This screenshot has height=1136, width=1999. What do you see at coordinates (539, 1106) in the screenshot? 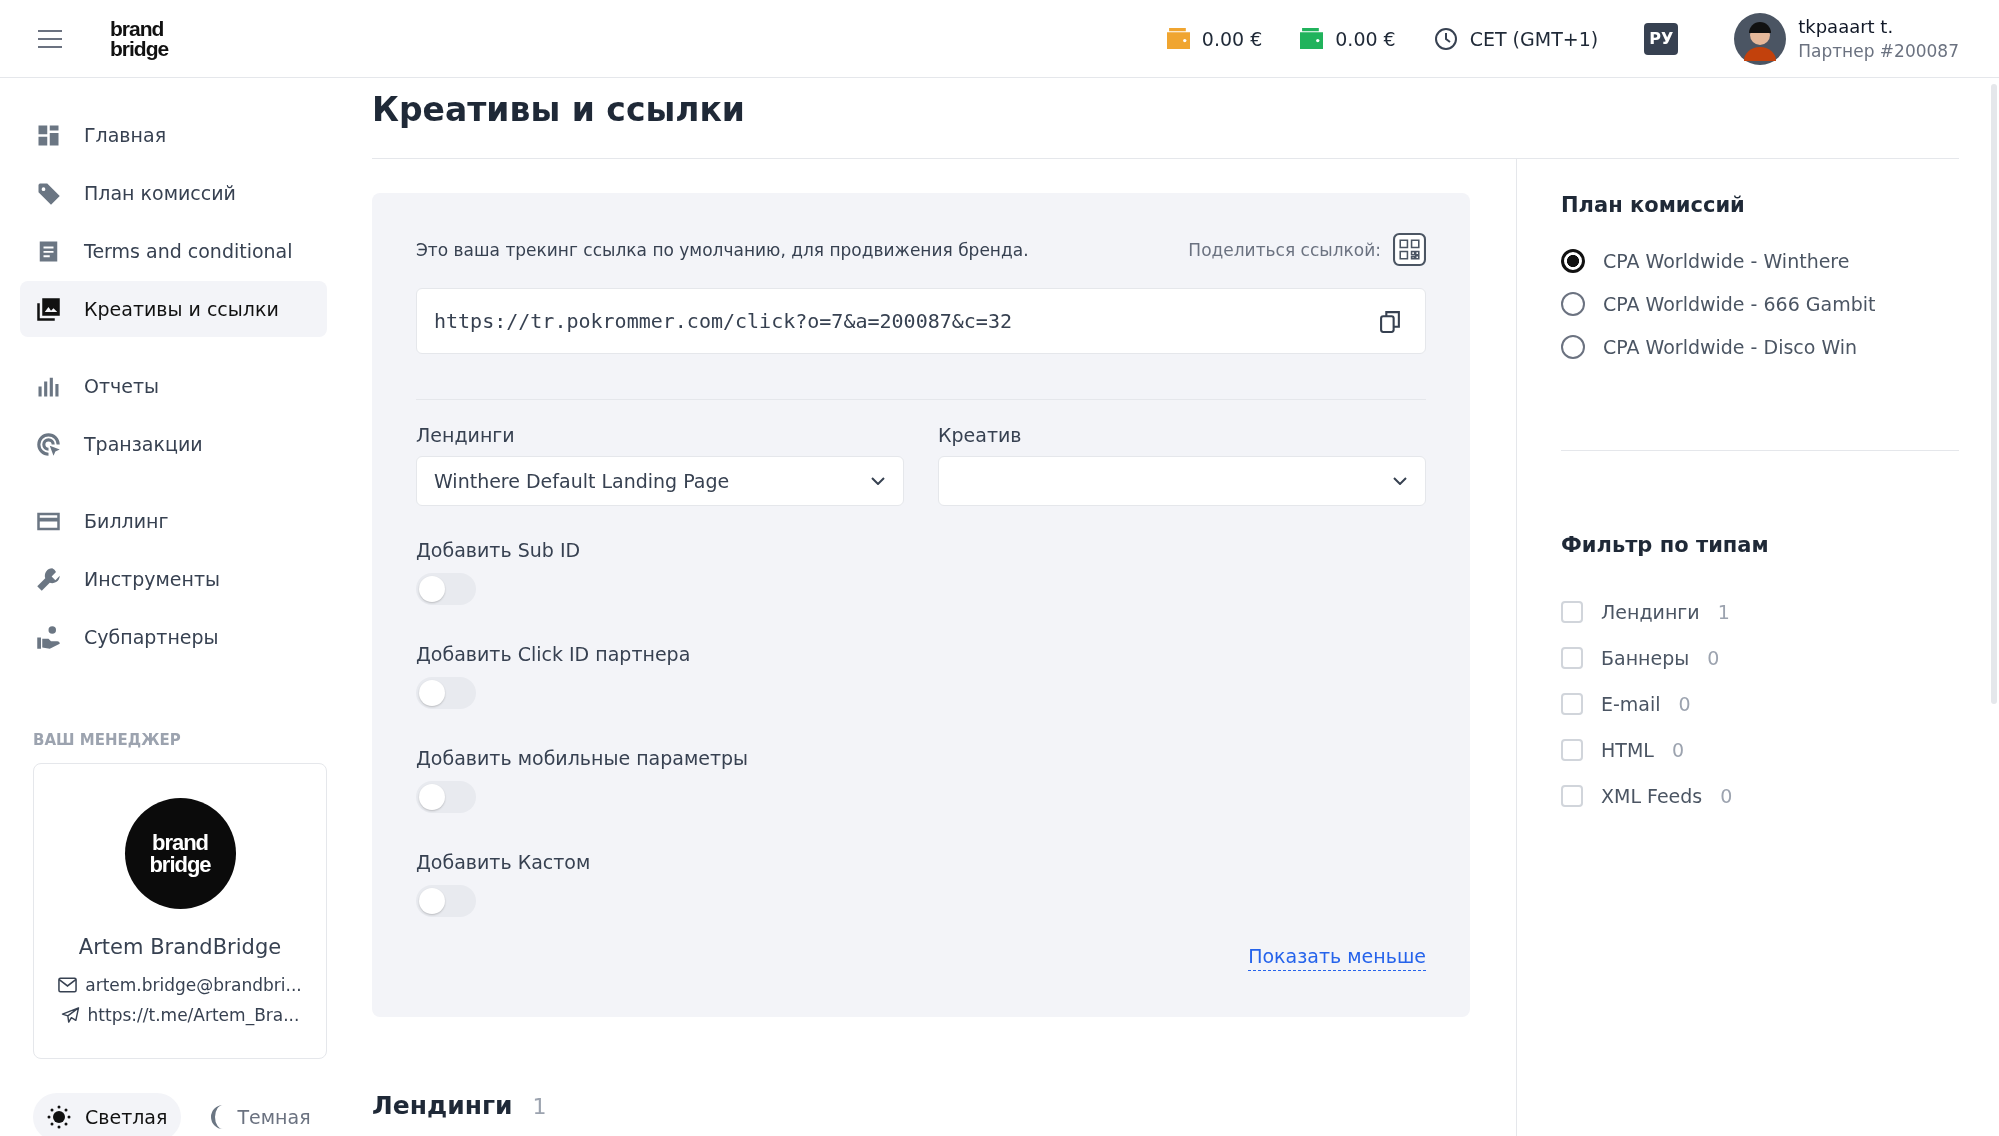
I see `section-count: 1` at bounding box center [539, 1106].